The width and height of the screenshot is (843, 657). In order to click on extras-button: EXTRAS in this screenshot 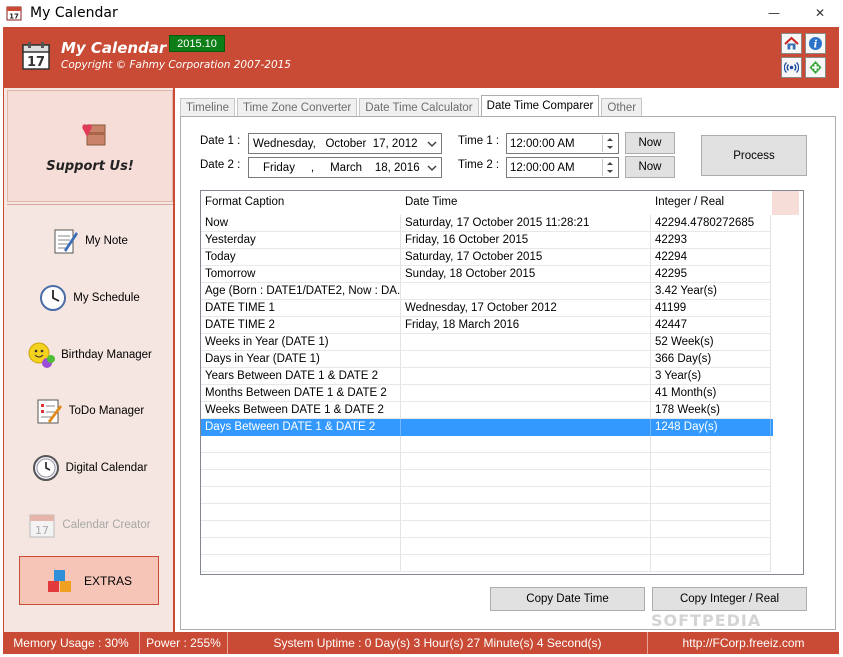, I will do `click(89, 580)`.